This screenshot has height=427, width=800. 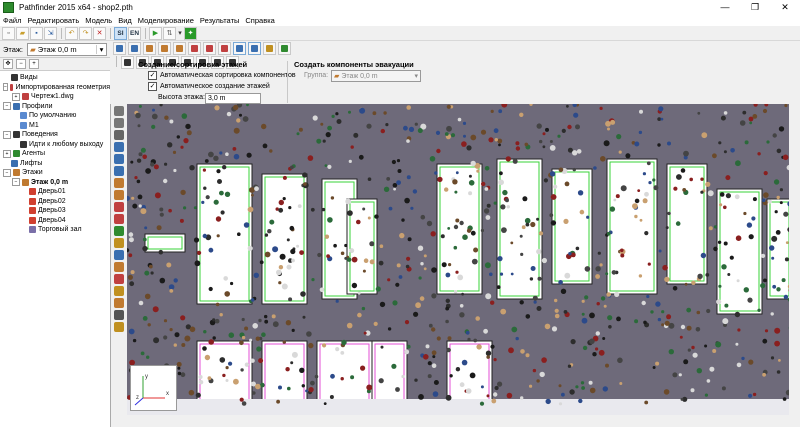 What do you see at coordinates (8, 64) in the screenshot?
I see `locate-icon: ✥` at bounding box center [8, 64].